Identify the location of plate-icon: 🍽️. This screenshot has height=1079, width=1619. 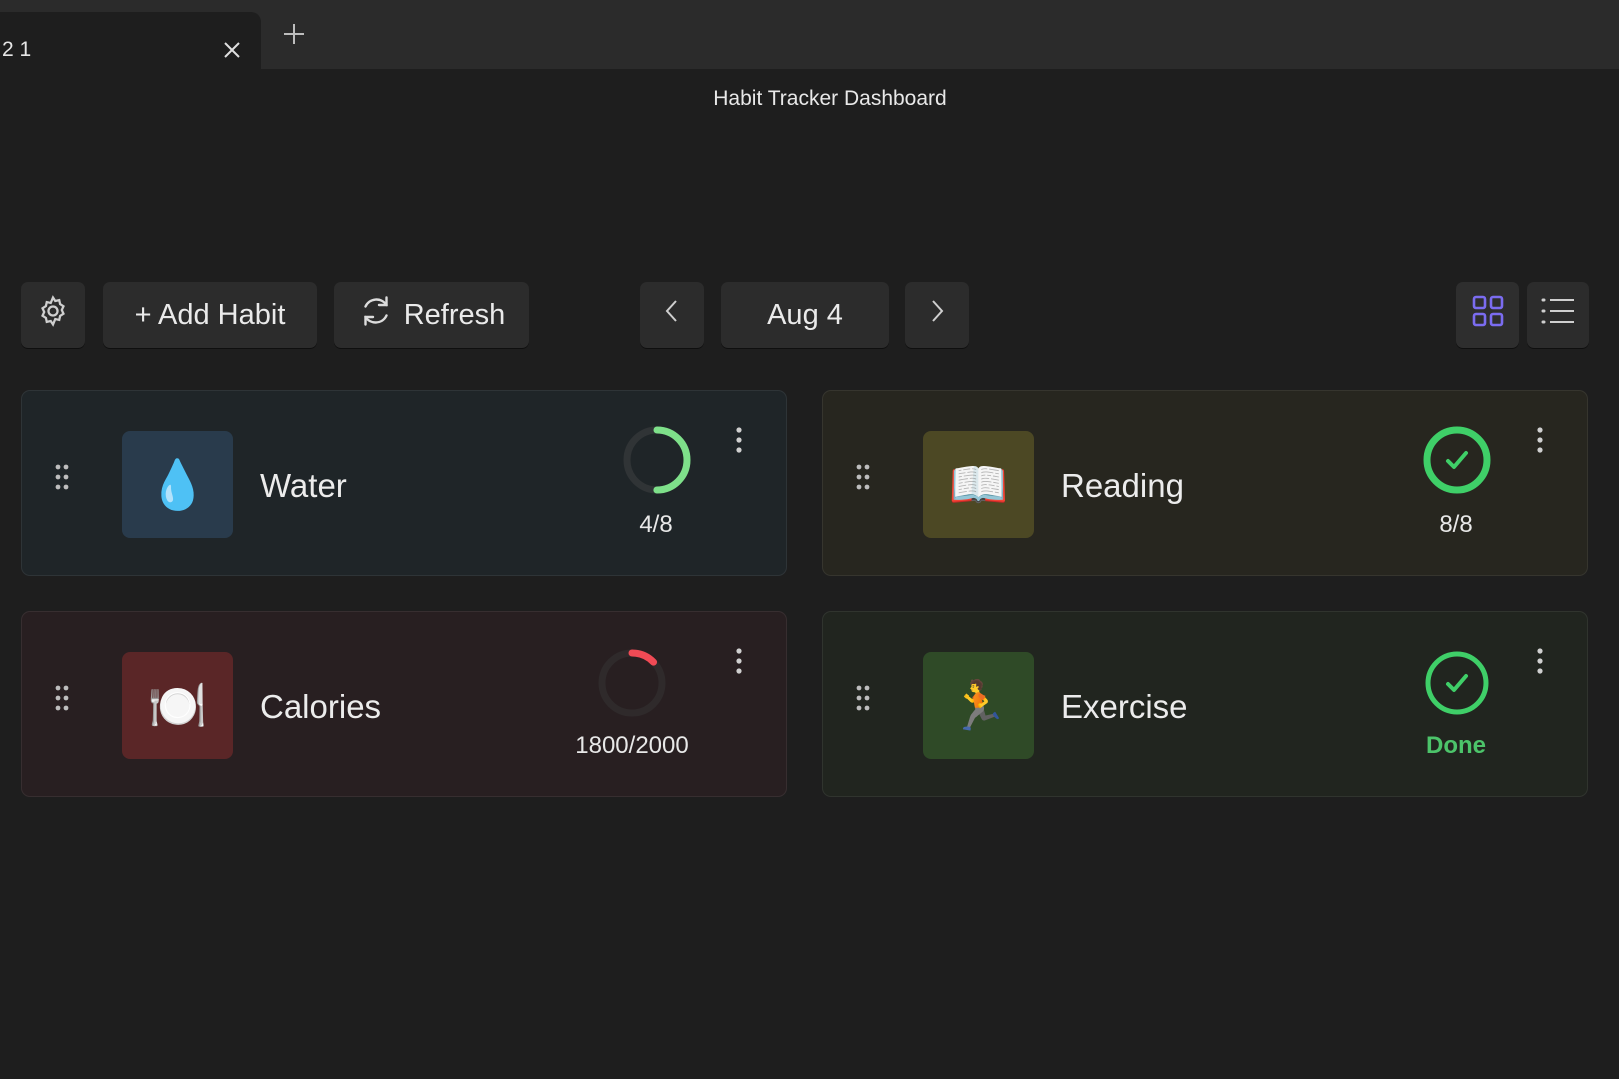
(177, 705).